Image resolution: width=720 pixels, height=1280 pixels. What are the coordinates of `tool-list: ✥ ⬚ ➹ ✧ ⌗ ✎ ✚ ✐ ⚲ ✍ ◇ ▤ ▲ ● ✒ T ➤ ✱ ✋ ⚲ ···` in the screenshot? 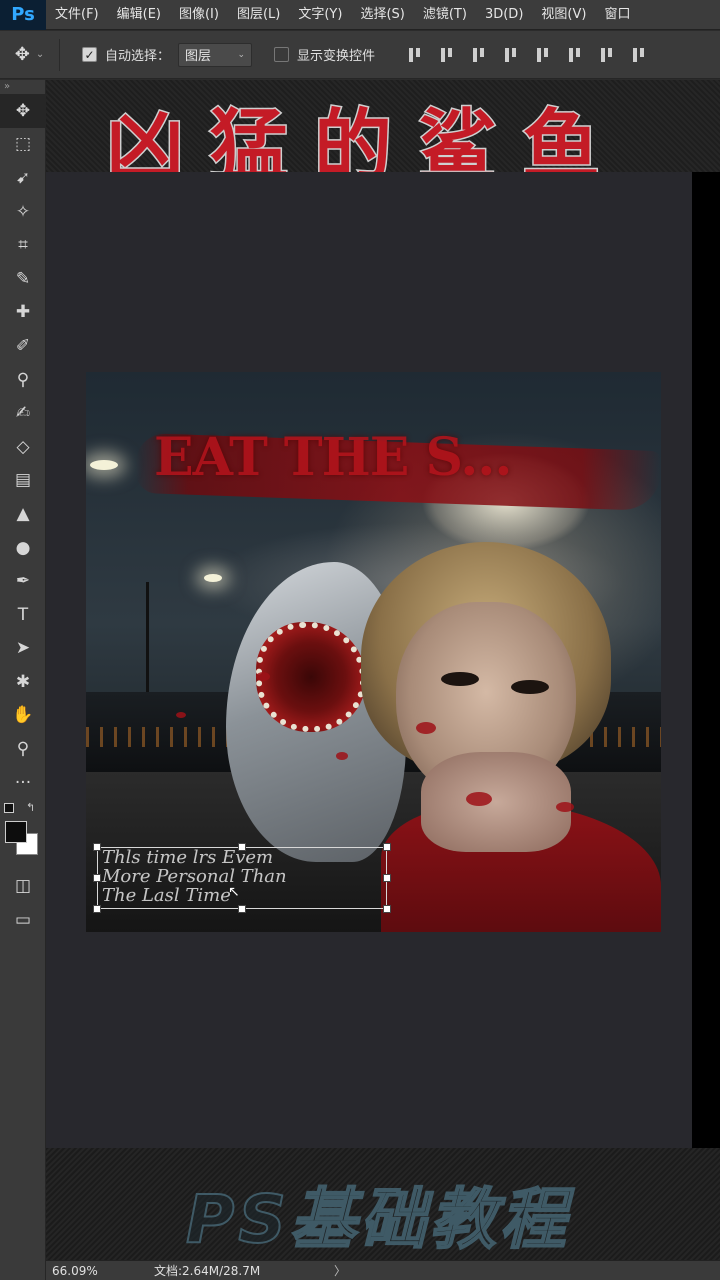 It's located at (23, 447).